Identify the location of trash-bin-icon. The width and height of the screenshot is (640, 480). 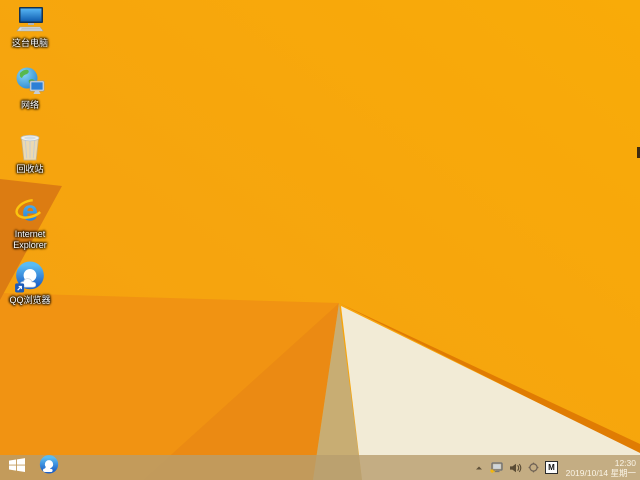
(30, 146).